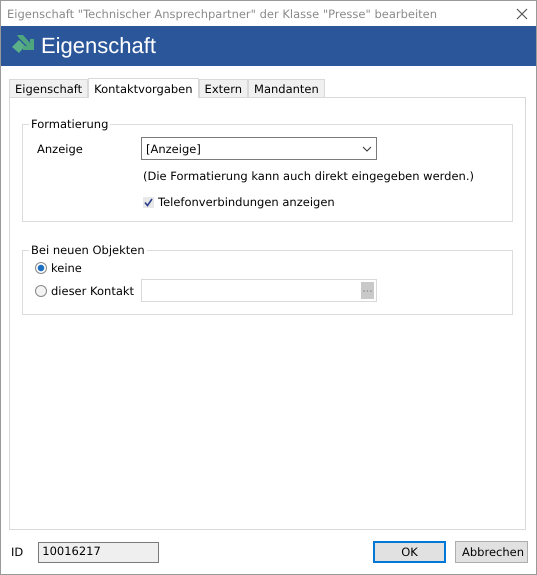  Describe the element at coordinates (48, 88) in the screenshot. I see `tab: Eigenschaft` at that location.